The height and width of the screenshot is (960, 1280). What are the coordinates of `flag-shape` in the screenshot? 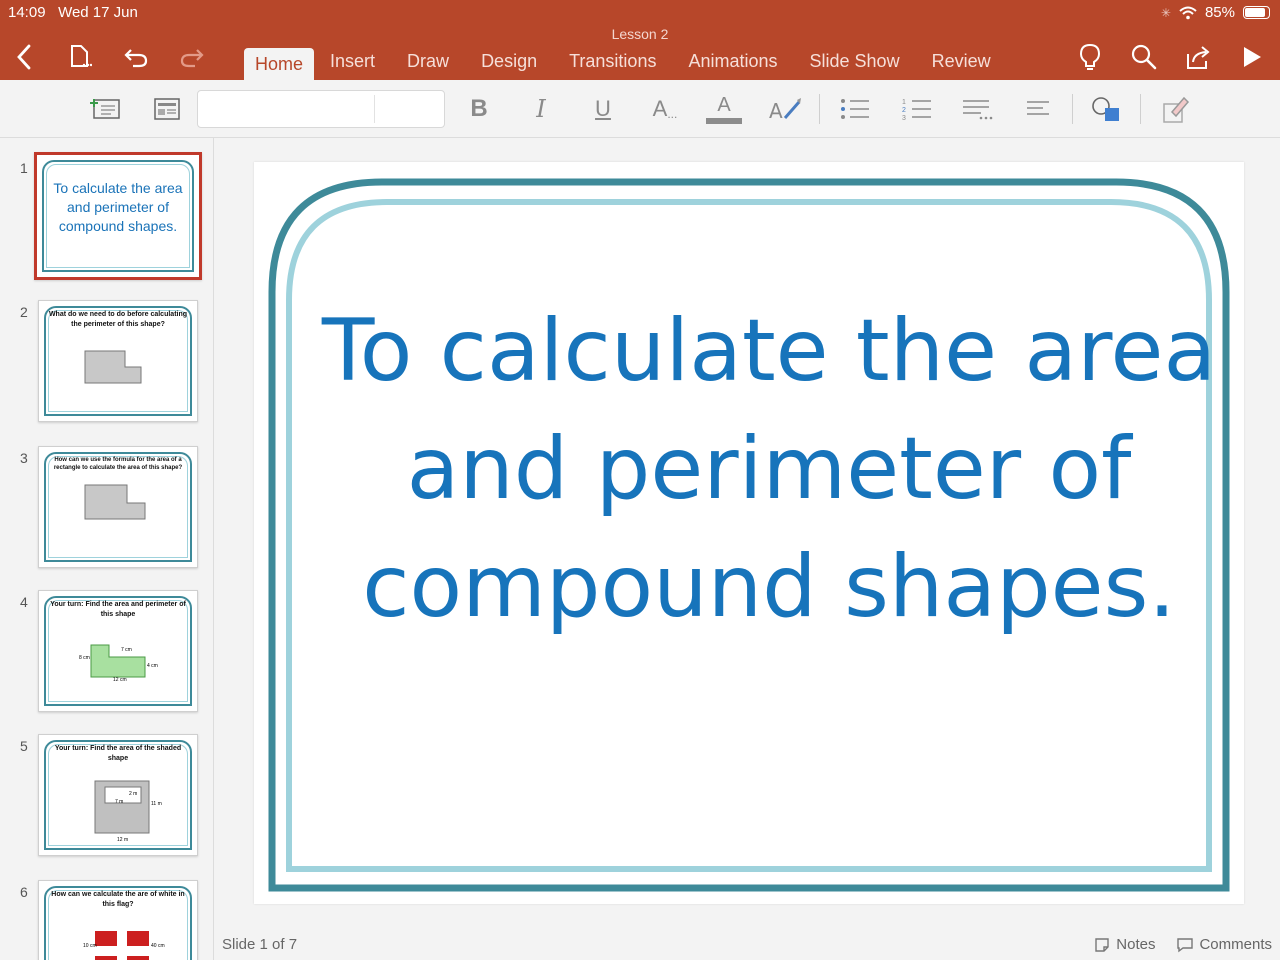 It's located at (122, 945).